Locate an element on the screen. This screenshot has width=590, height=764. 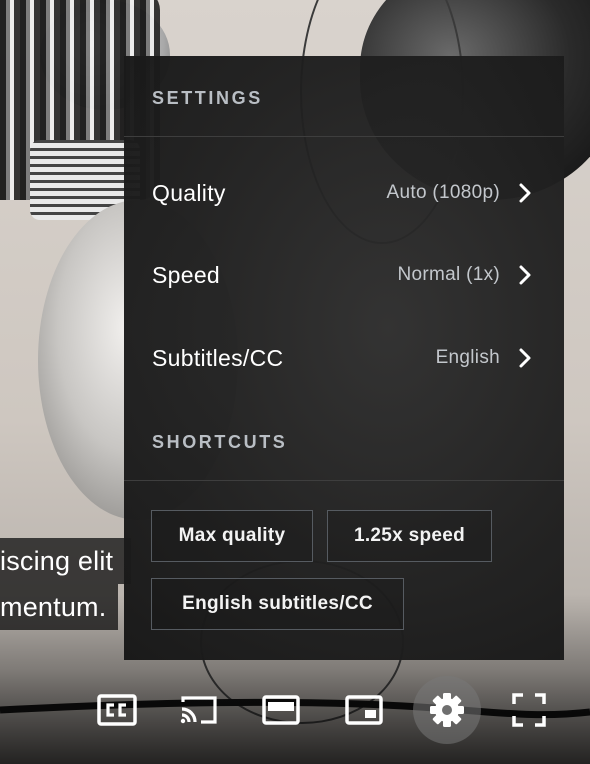
cast-icon is located at coordinates (198, 710).